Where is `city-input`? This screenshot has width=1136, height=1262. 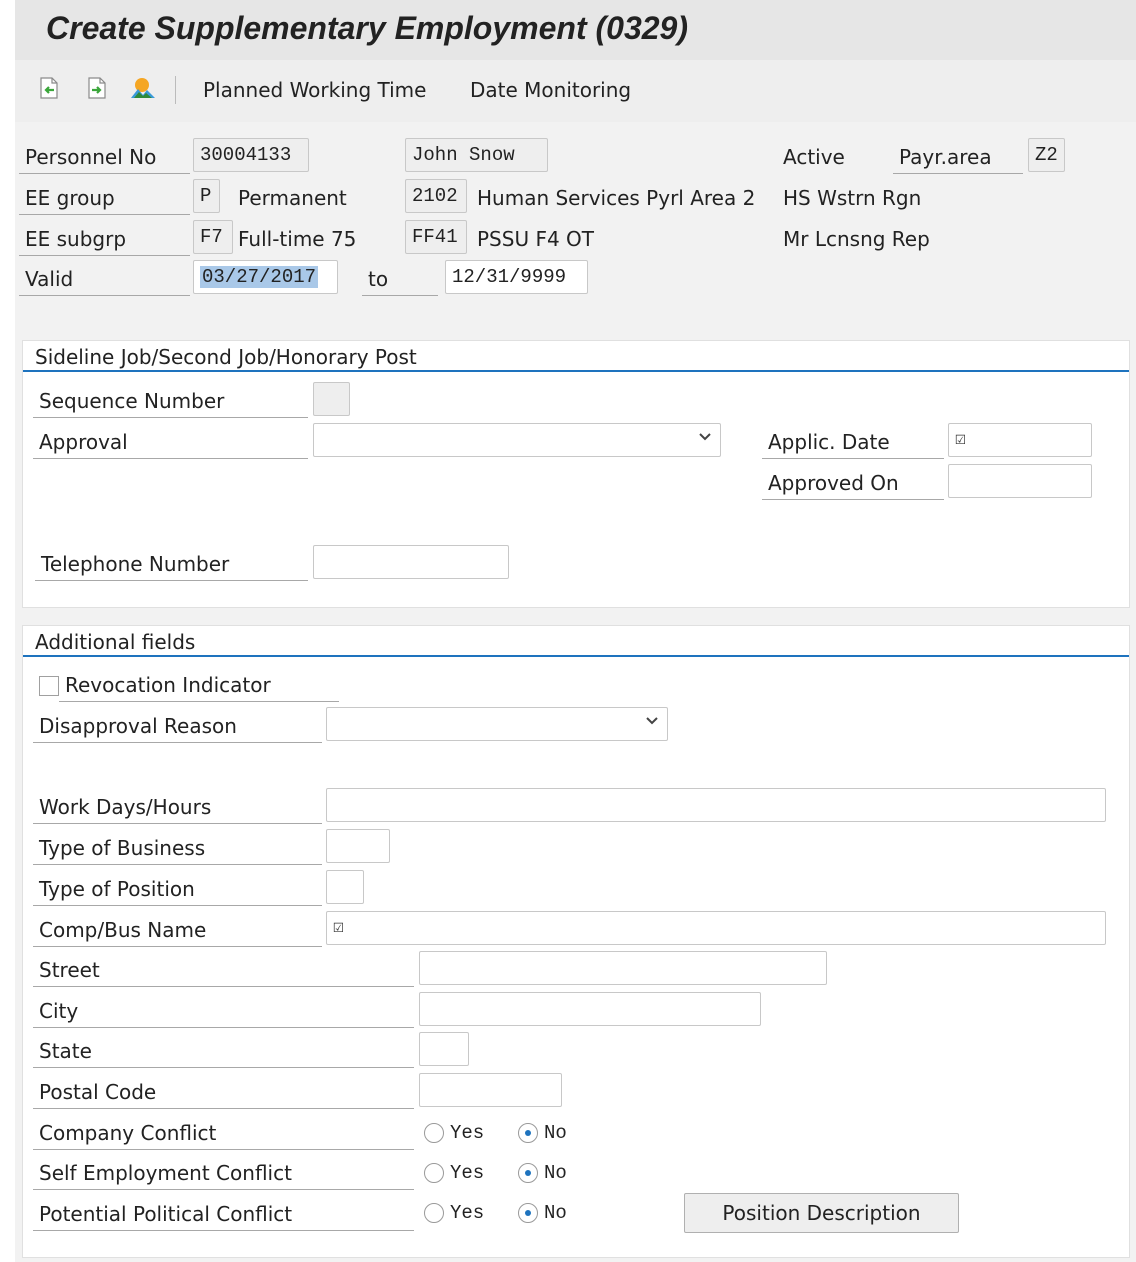
city-input is located at coordinates (590, 1009).